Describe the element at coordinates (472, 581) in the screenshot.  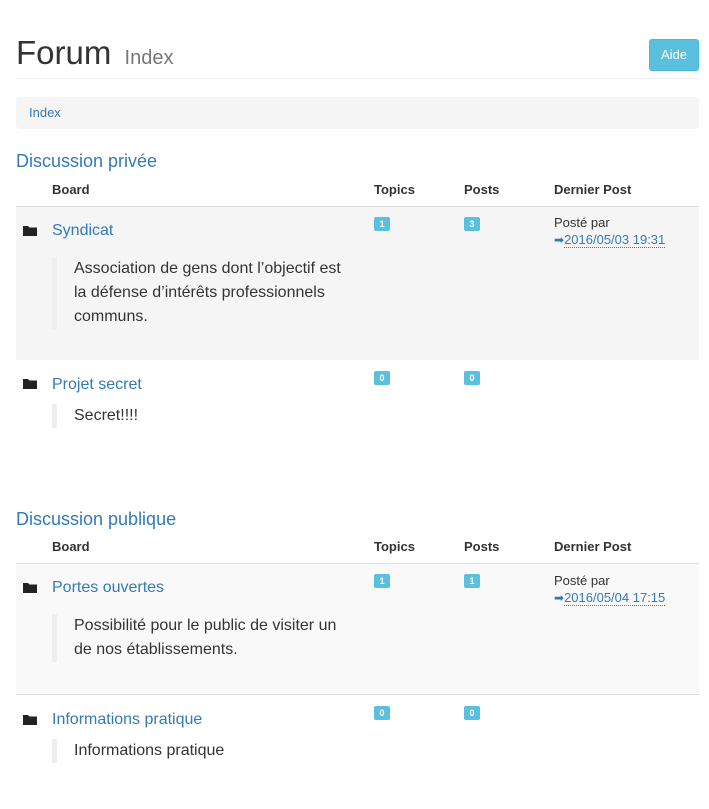
I see `posts-count-badge: 1` at that location.